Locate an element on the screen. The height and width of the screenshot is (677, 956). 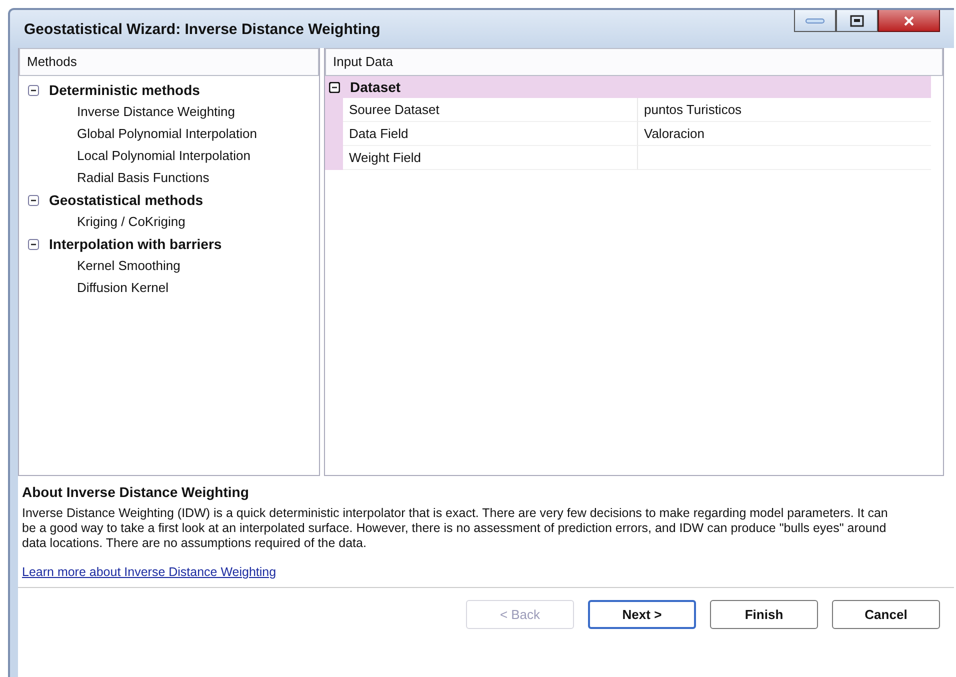
property-name: Souree Dataset is located at coordinates (490, 110).